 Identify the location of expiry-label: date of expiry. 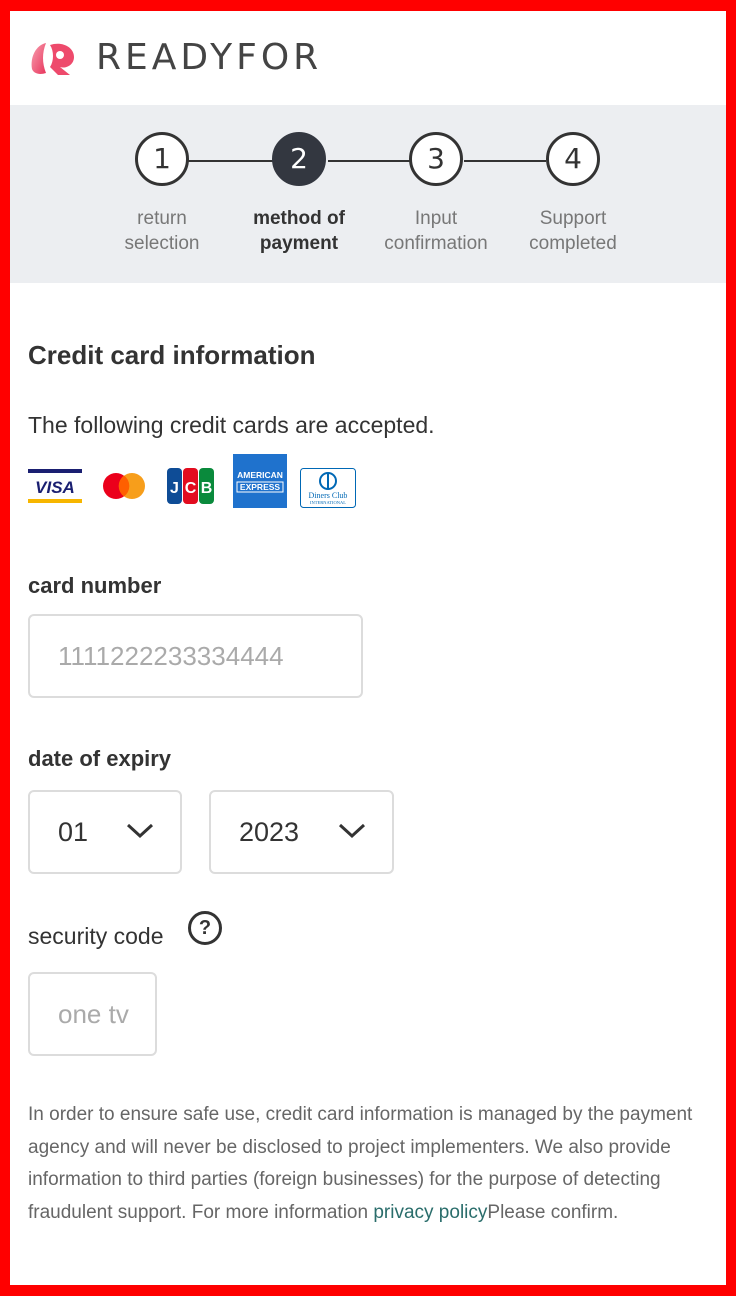
(100, 758).